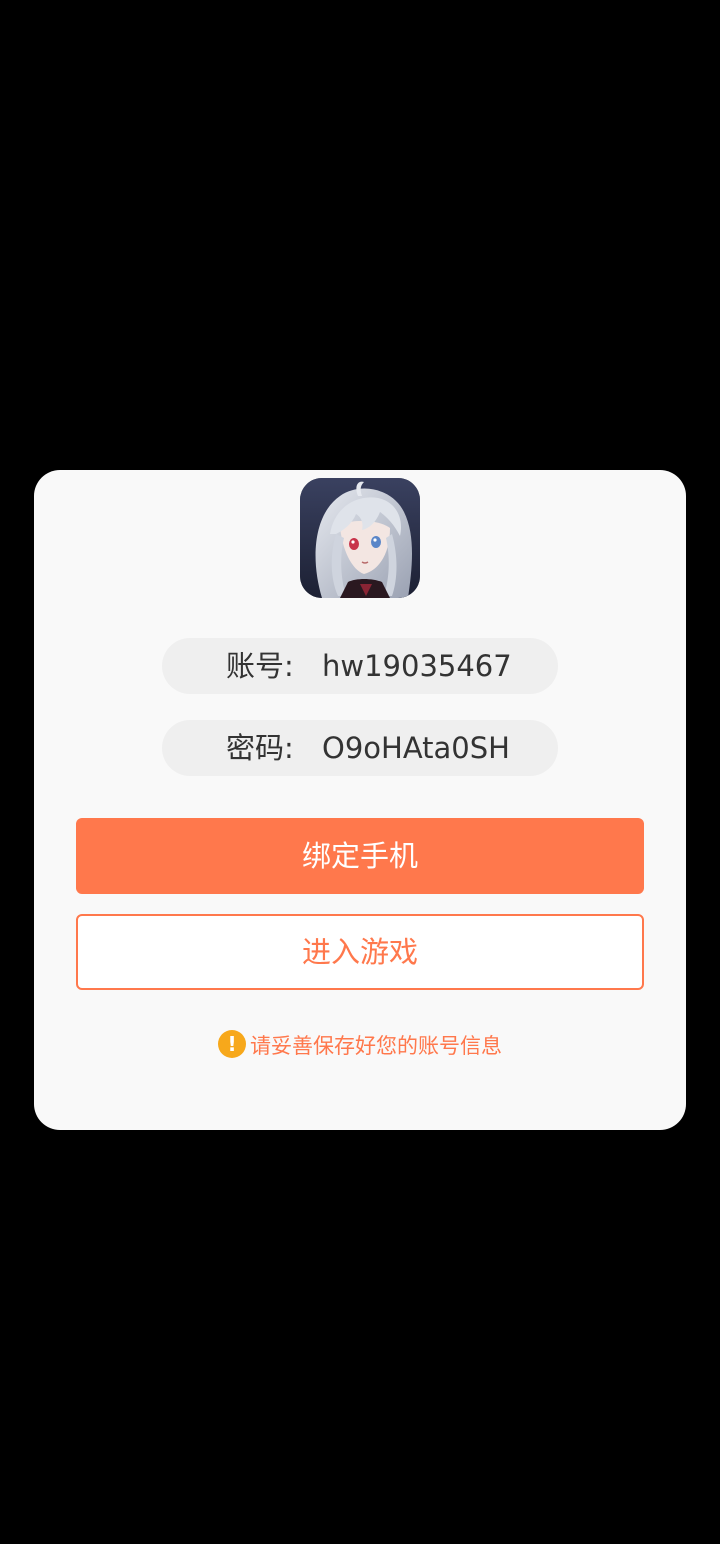 The height and width of the screenshot is (1544, 720). What do you see at coordinates (417, 666) in the screenshot?
I see `account-value: hw19035467` at bounding box center [417, 666].